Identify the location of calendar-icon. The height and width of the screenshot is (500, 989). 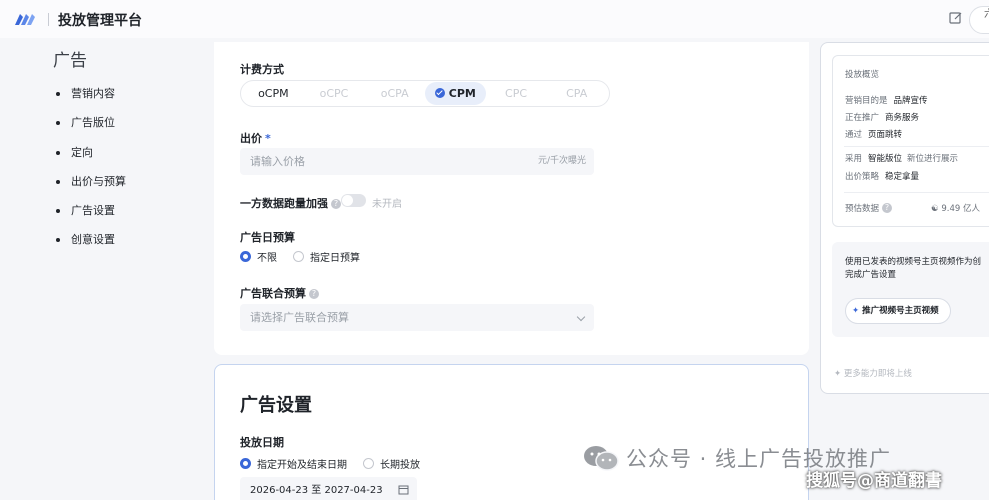
(403, 490).